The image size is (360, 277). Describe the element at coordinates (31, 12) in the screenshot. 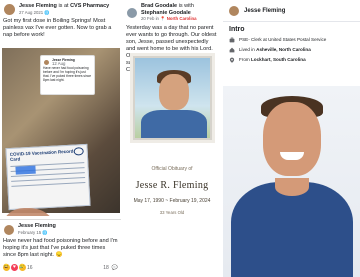

I see `post-date: 27 Aug 2021` at that location.